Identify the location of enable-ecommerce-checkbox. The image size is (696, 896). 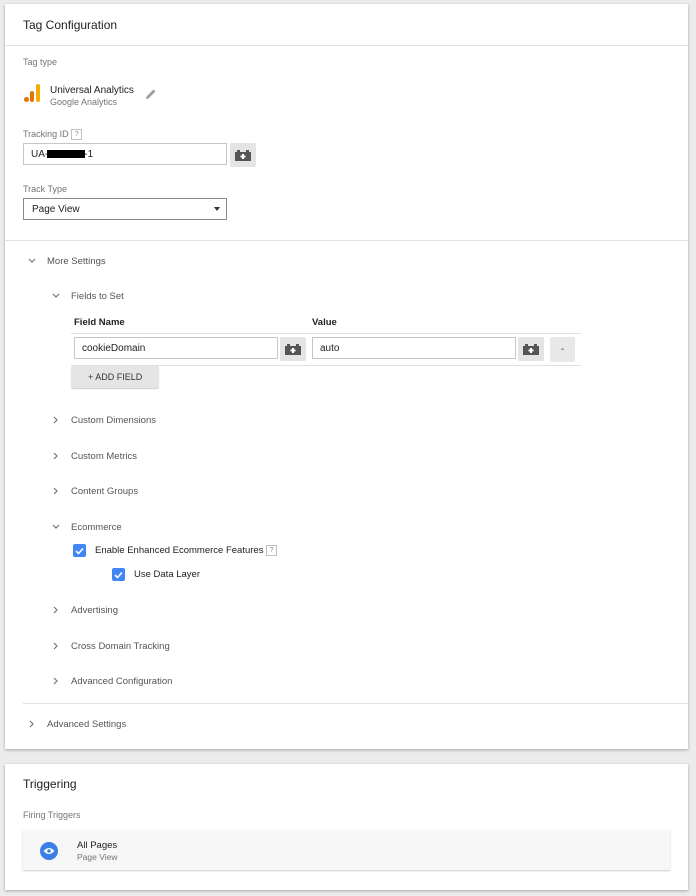
(79, 550).